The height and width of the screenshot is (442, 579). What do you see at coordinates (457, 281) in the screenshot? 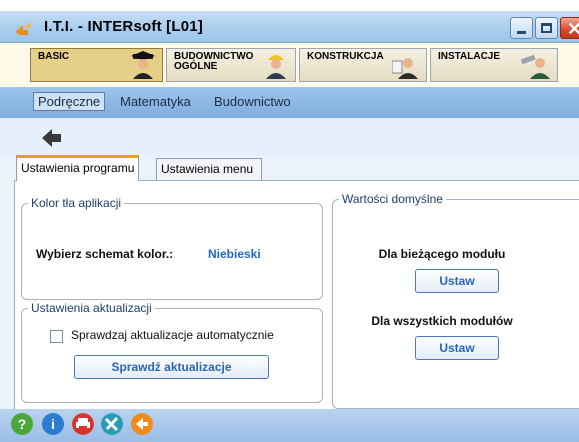
I see `set-current-module-button: Ustaw` at bounding box center [457, 281].